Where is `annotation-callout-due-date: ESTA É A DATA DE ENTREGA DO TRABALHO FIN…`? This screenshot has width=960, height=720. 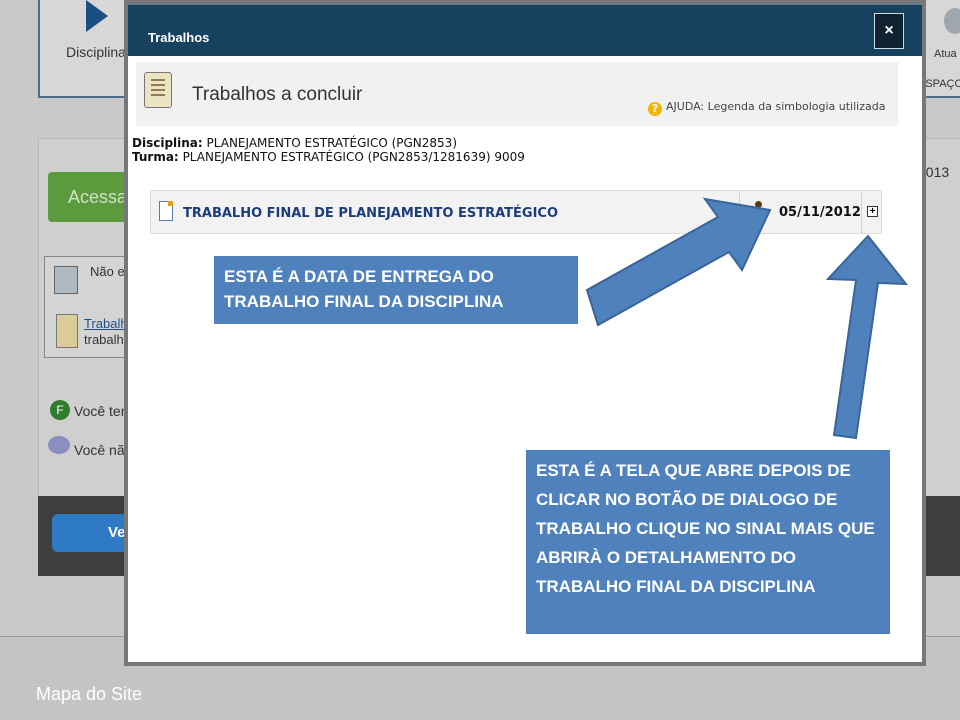 annotation-callout-due-date: ESTA É A DATA DE ENTREGA DO TRABALHO FIN… is located at coordinates (396, 290).